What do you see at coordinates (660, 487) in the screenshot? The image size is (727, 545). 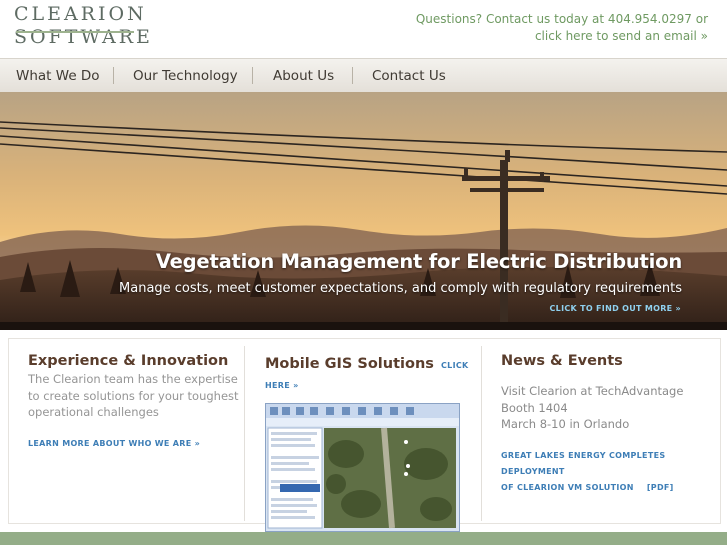 I see `news-pdf-link: [PDF]` at bounding box center [660, 487].